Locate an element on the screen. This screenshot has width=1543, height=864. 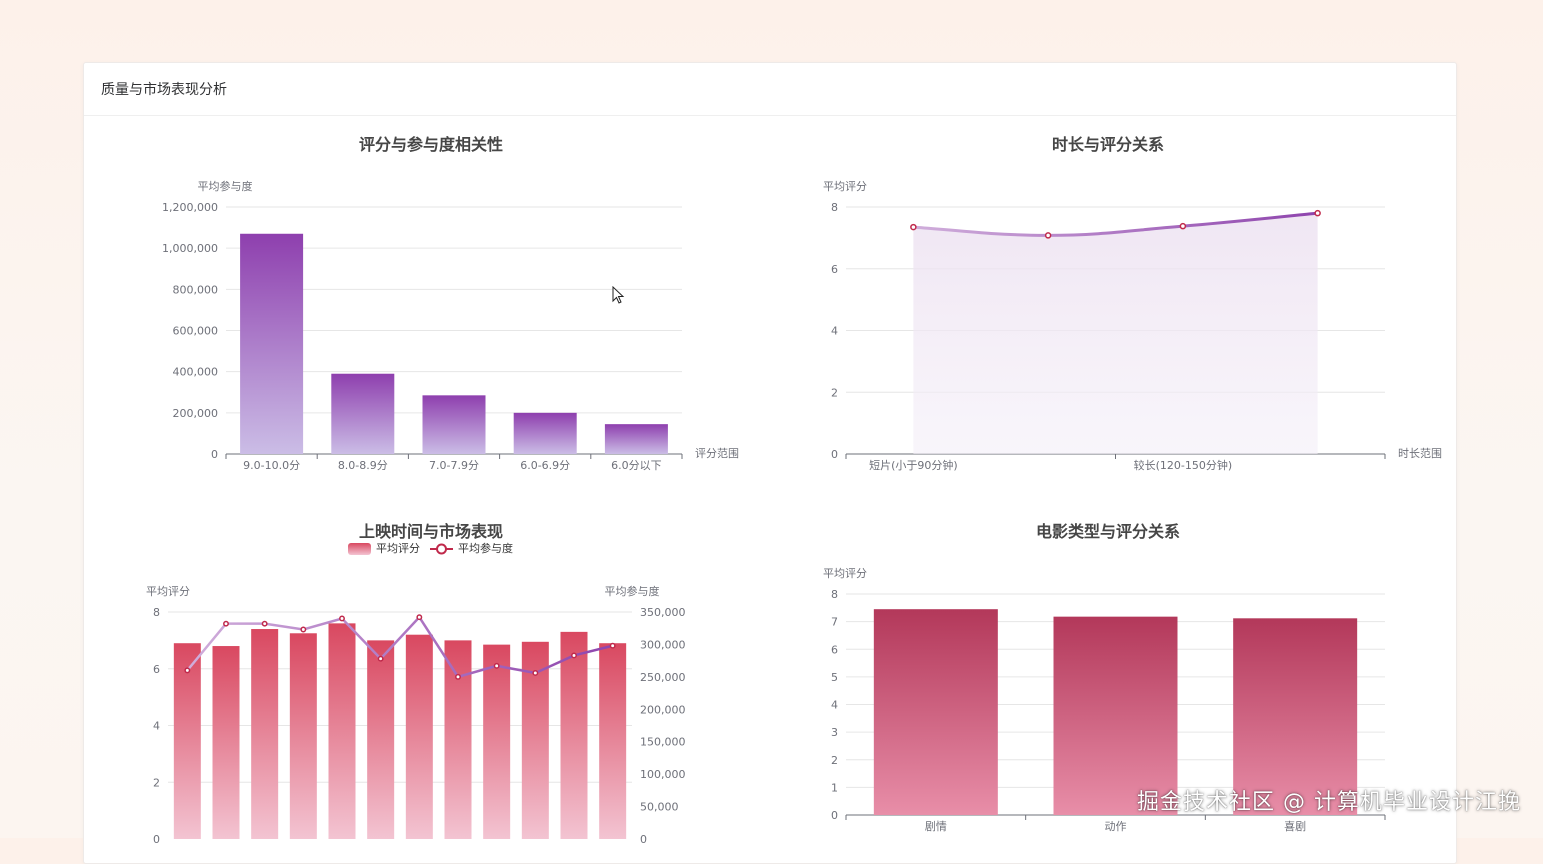
legend-label: 平均评分 is located at coordinates (398, 548).